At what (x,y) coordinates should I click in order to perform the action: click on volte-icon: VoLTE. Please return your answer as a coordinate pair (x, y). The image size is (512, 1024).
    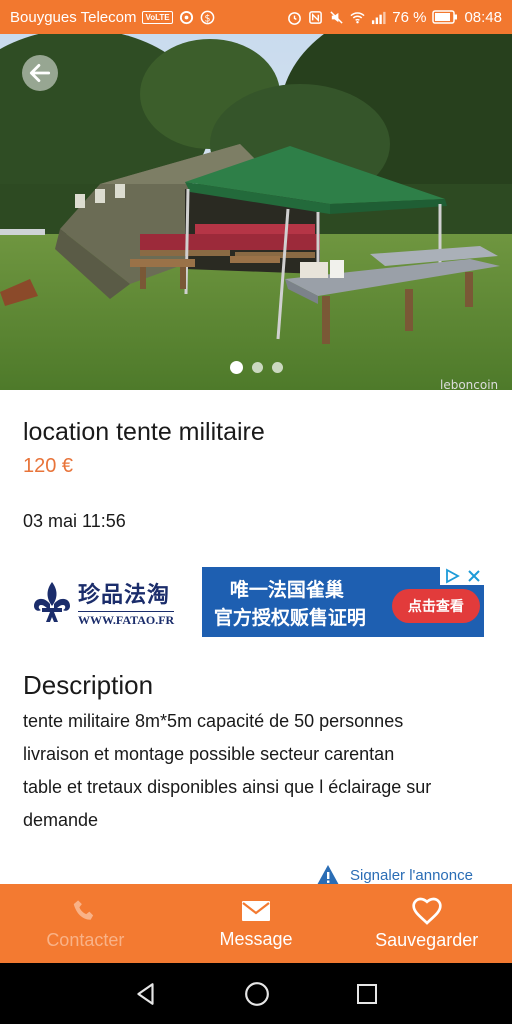
    Looking at the image, I should click on (157, 17).